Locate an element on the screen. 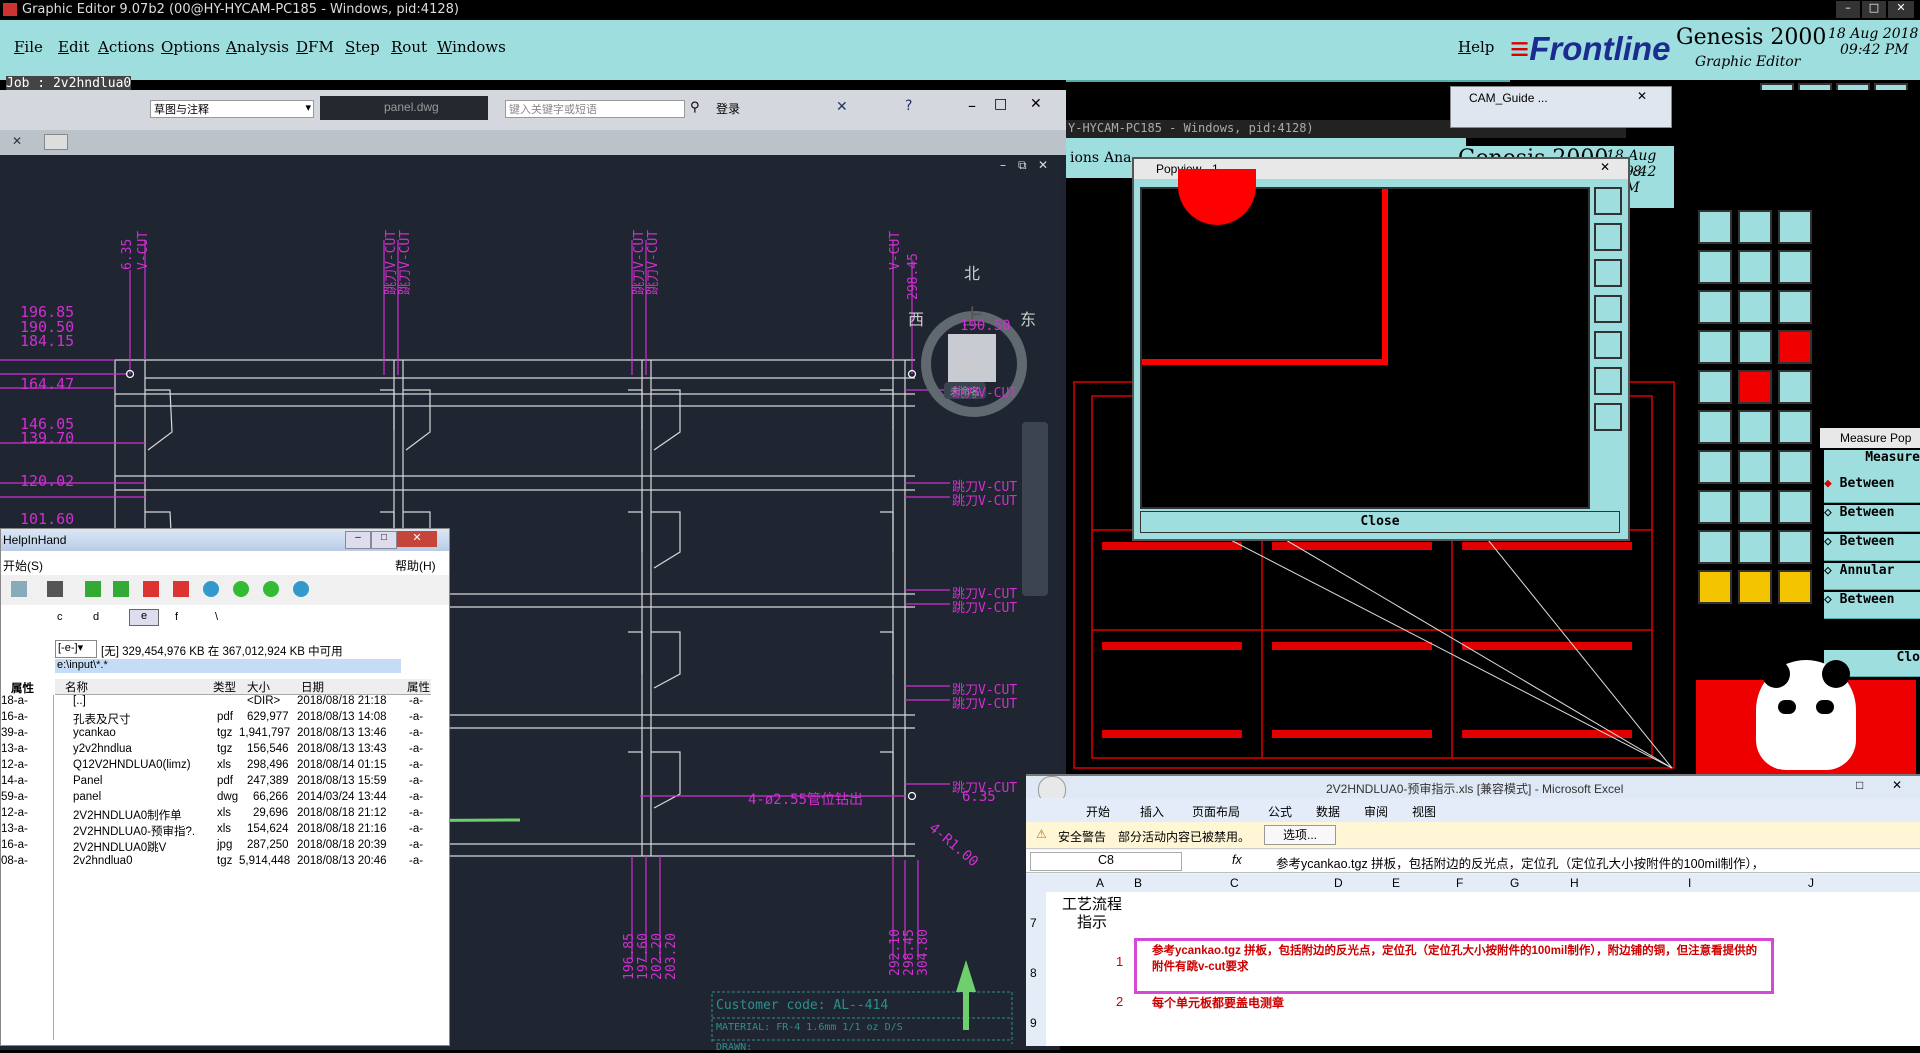  col-attr: 属性 is located at coordinates (418, 687).